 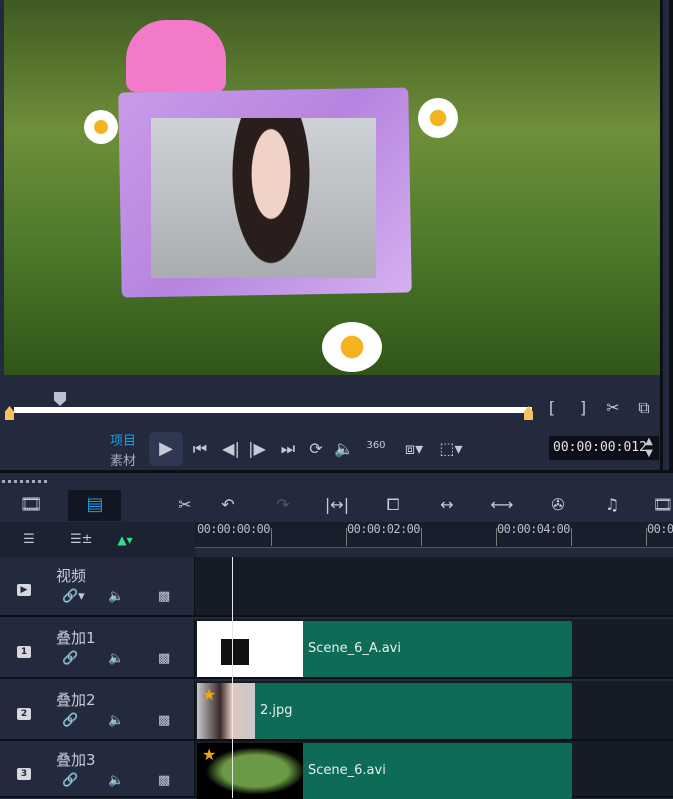 I want to click on redo-icon: ↷, so click(x=283, y=505).